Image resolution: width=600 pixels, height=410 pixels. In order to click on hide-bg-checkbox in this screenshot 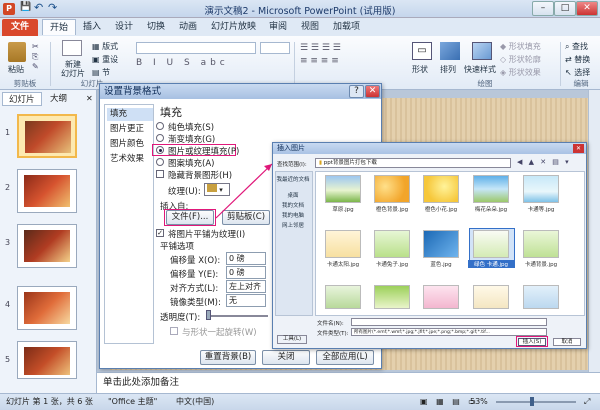, I will do `click(160, 174)`.